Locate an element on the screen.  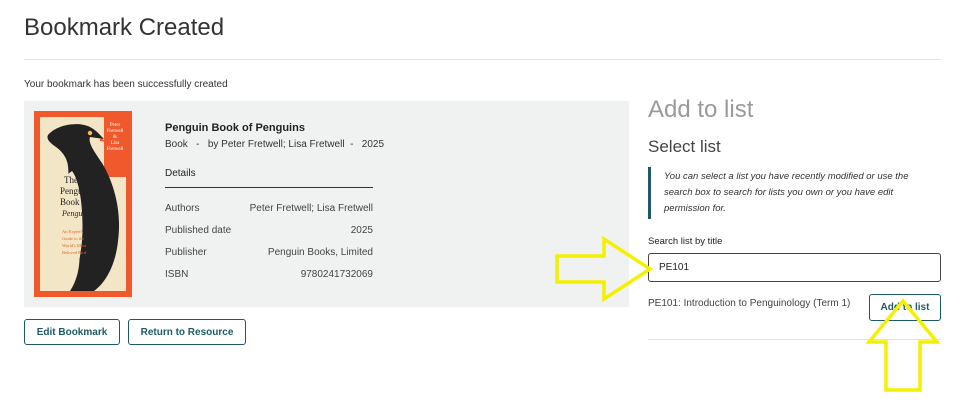
cover-author-line2: Fretwell is located at coordinates (115, 131).